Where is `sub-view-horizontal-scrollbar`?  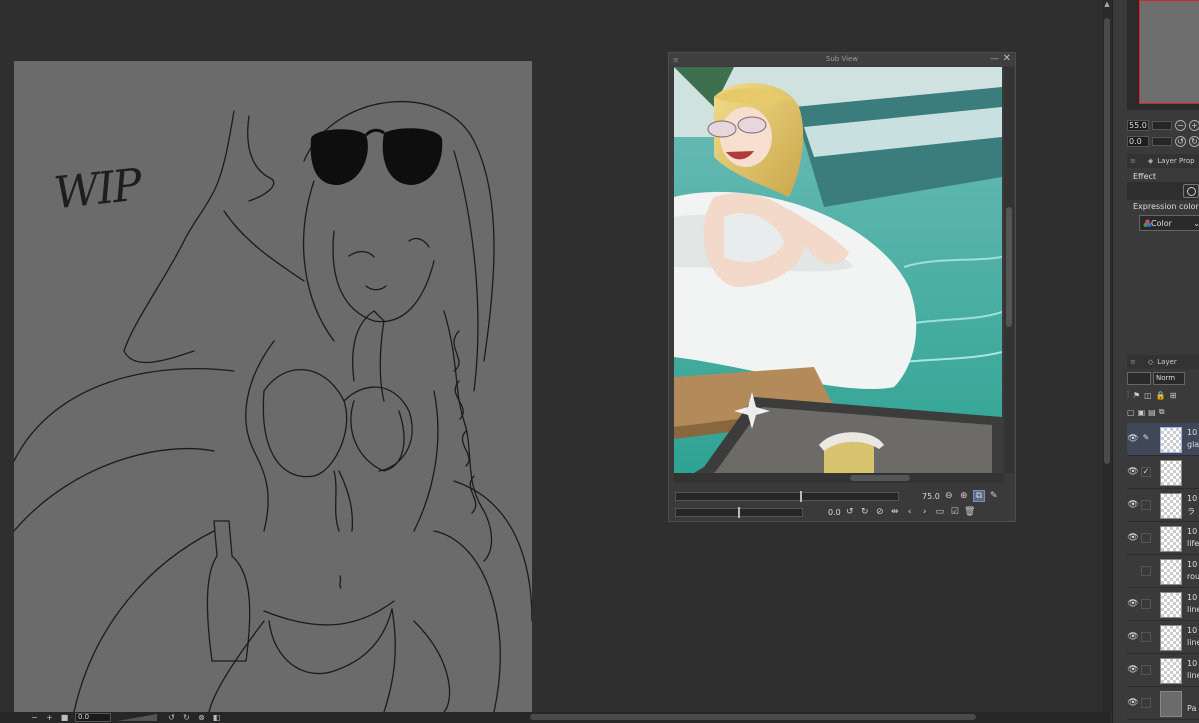 sub-view-horizontal-scrollbar is located at coordinates (839, 478).